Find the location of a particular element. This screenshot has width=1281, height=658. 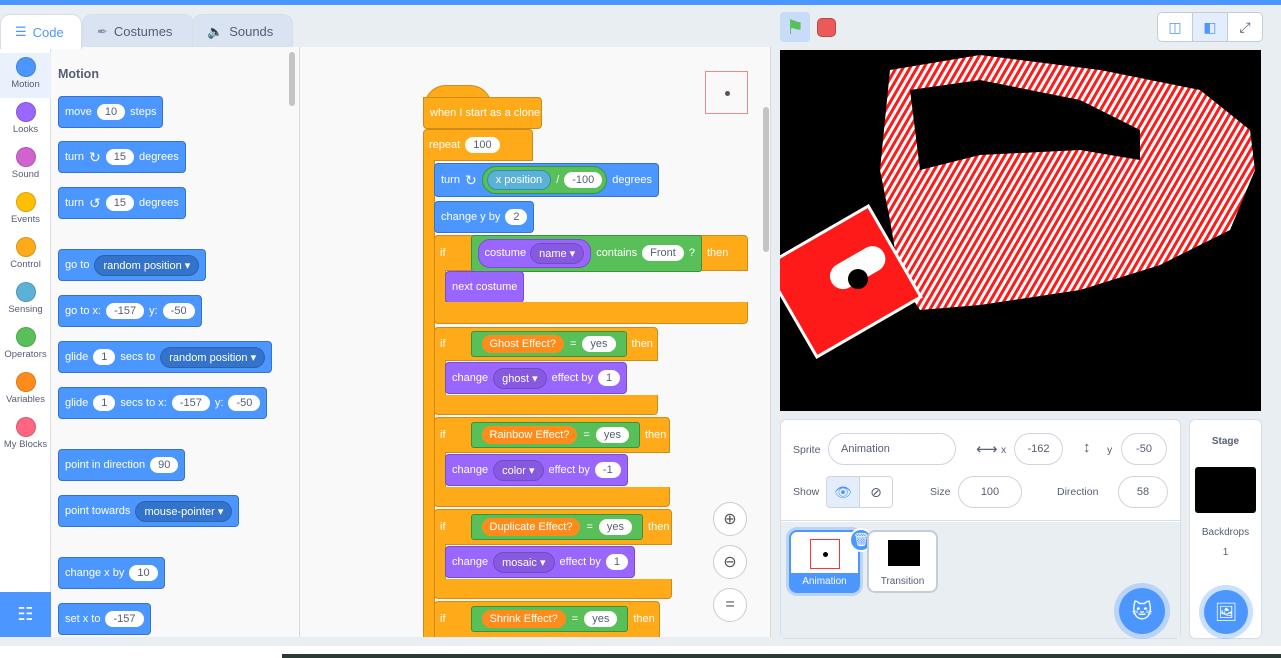

glide-to-block: glide 1 secs to random position ▾ is located at coordinates (165, 357).